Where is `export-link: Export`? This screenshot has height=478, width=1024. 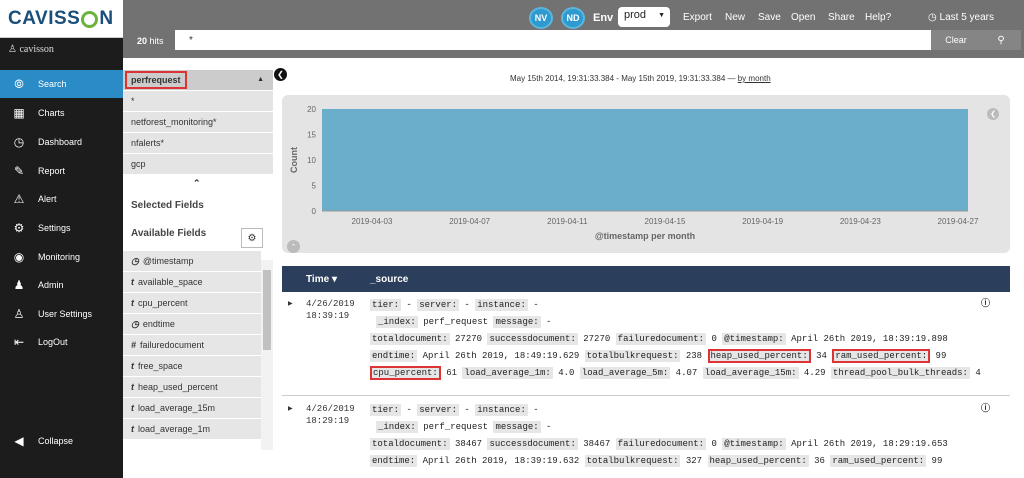 export-link: Export is located at coordinates (697, 17).